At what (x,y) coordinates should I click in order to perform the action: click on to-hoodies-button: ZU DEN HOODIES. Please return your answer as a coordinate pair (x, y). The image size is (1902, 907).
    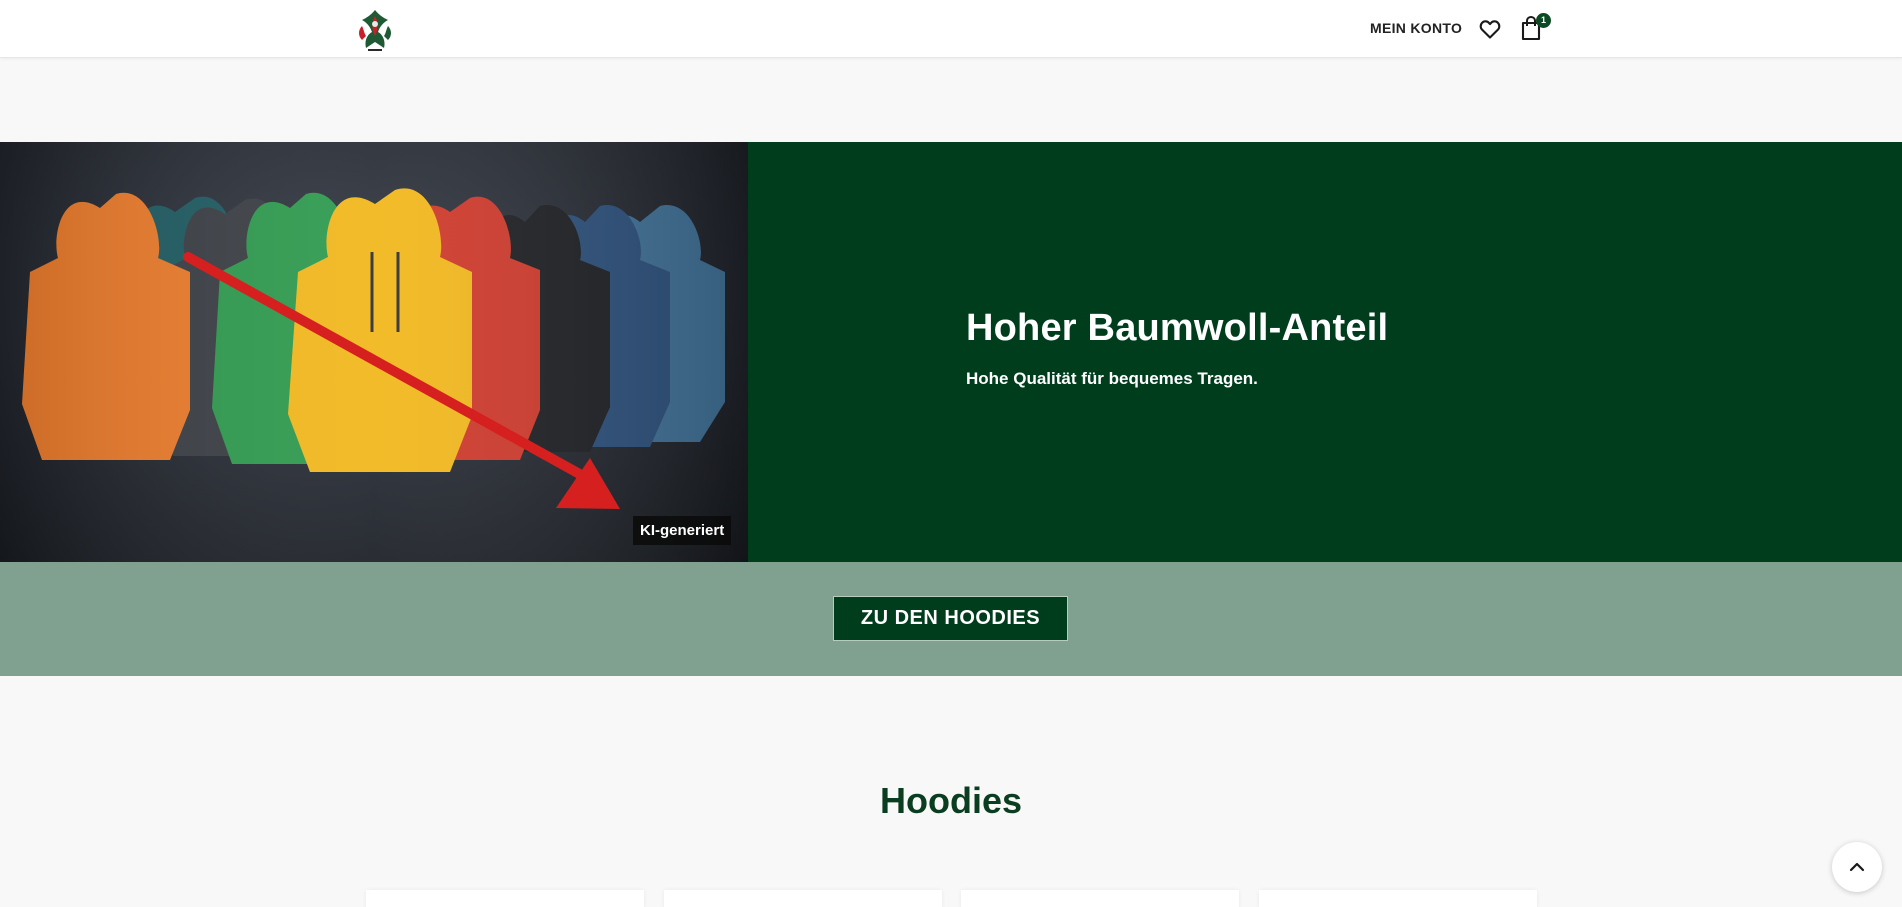
    Looking at the image, I should click on (950, 618).